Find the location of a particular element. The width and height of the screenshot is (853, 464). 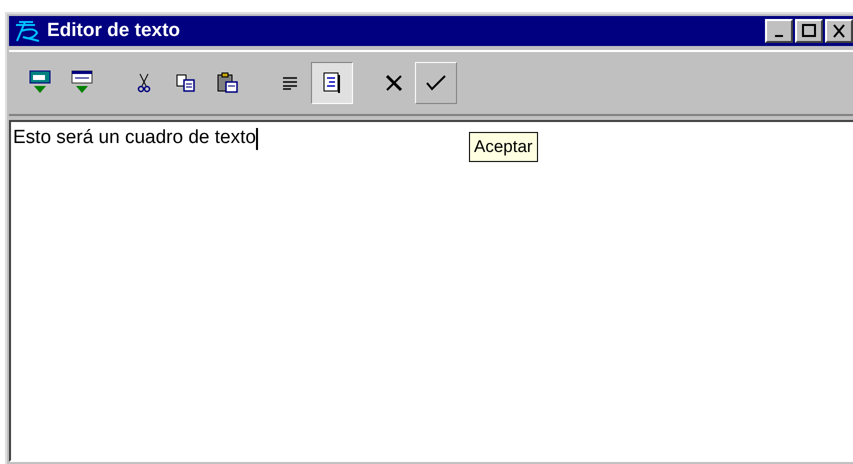

align-left-icon is located at coordinates (290, 83).